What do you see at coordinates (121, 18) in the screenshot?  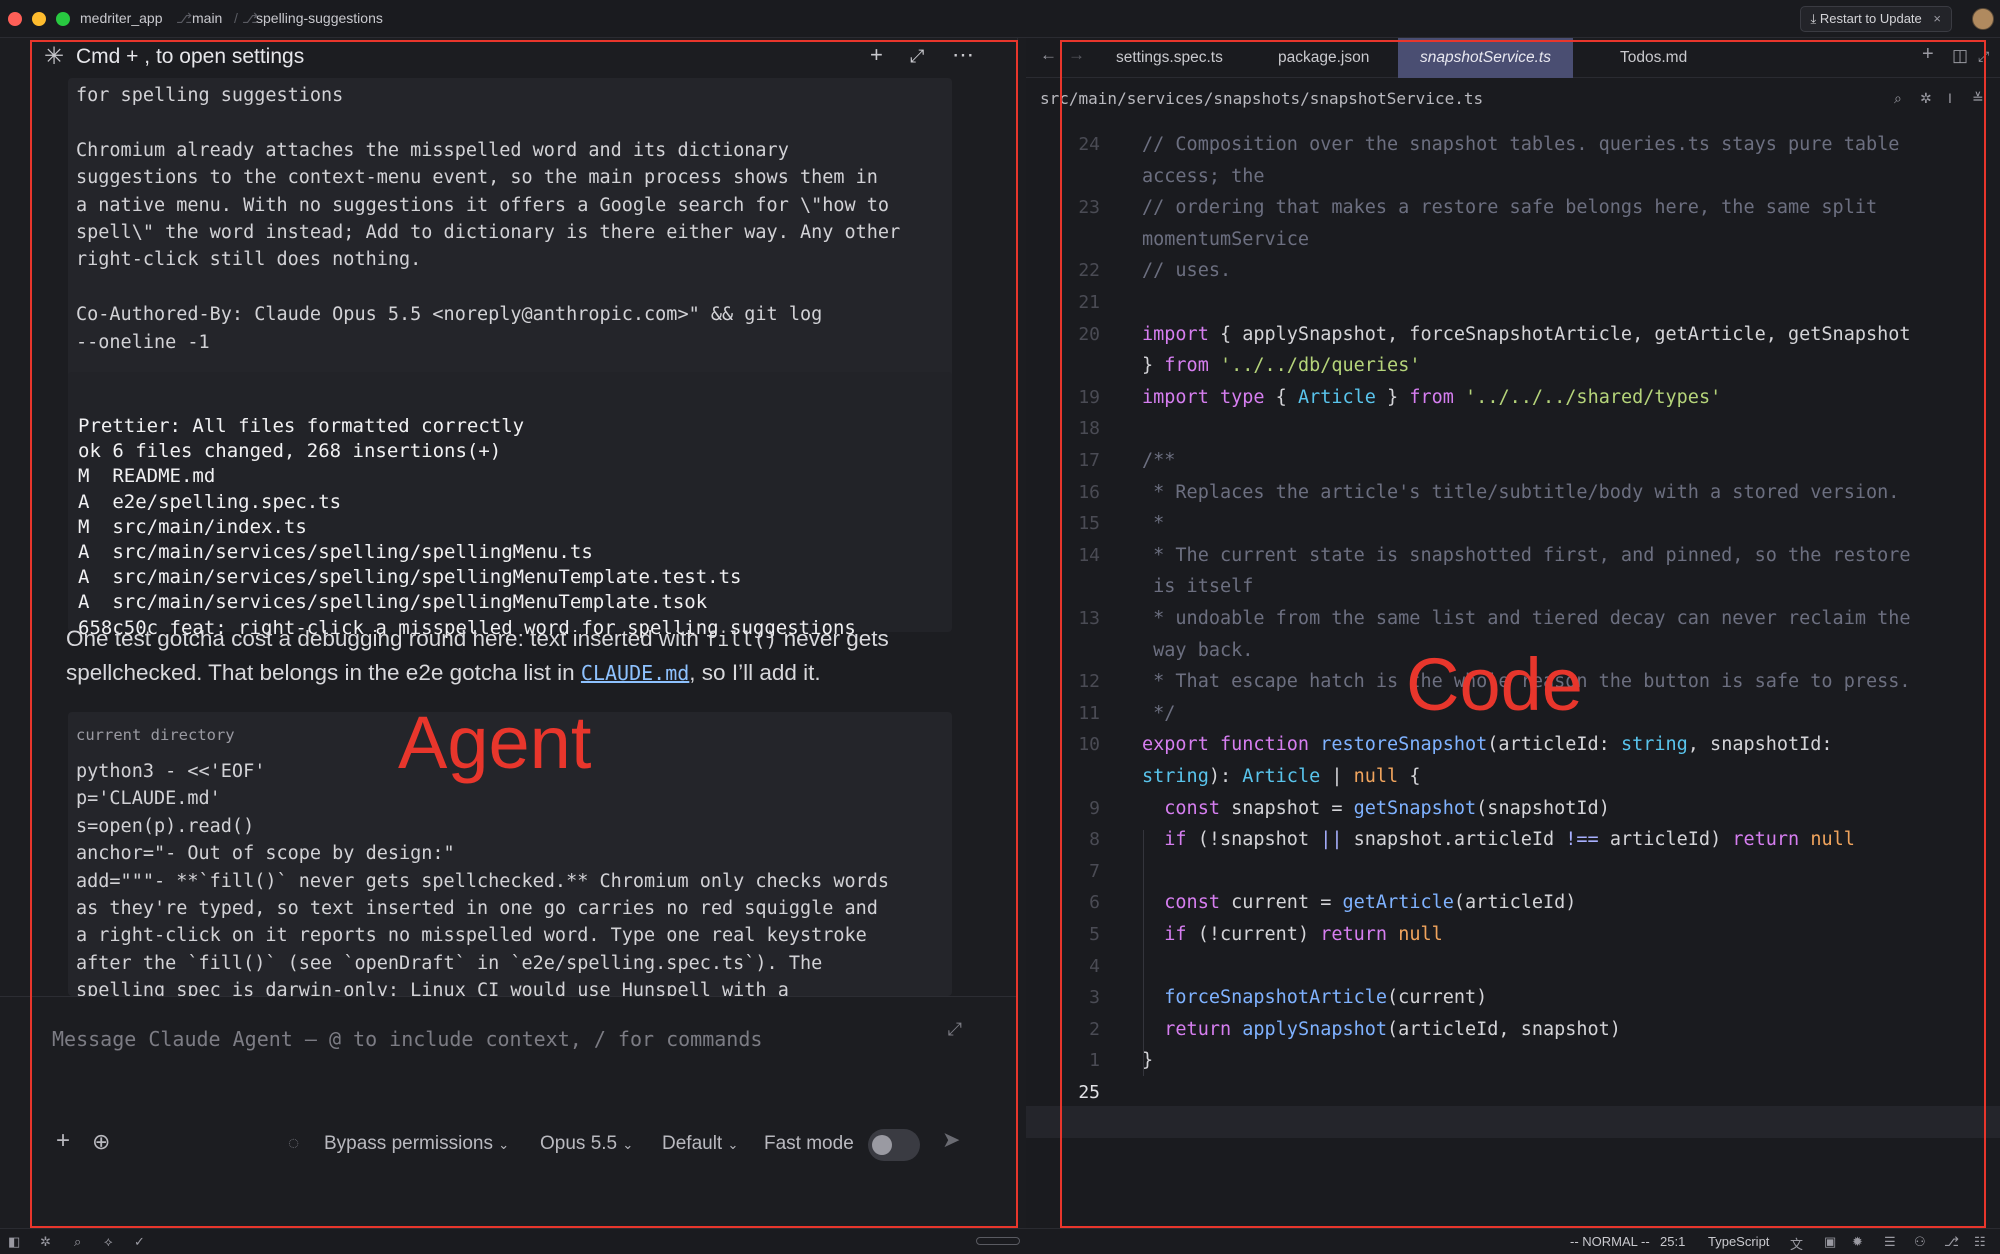 I see `project-name: medriter_app` at bounding box center [121, 18].